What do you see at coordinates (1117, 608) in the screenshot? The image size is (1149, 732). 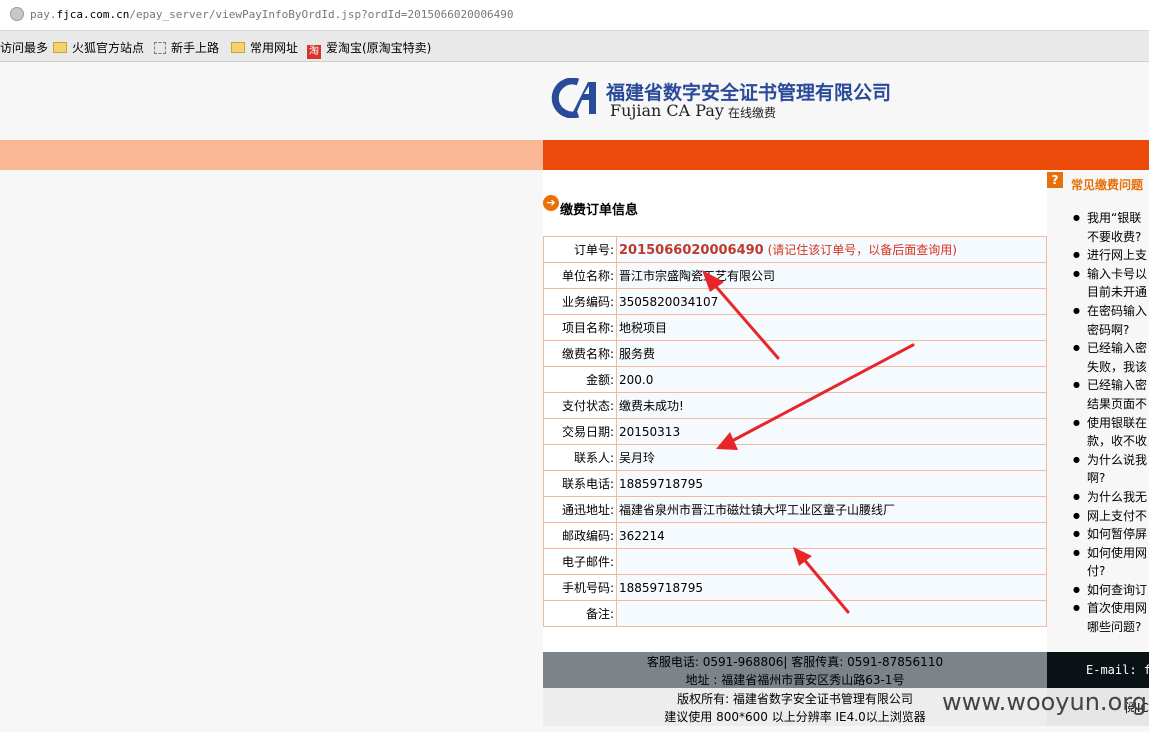 I see `faq-item-text: 首次使用网` at bounding box center [1117, 608].